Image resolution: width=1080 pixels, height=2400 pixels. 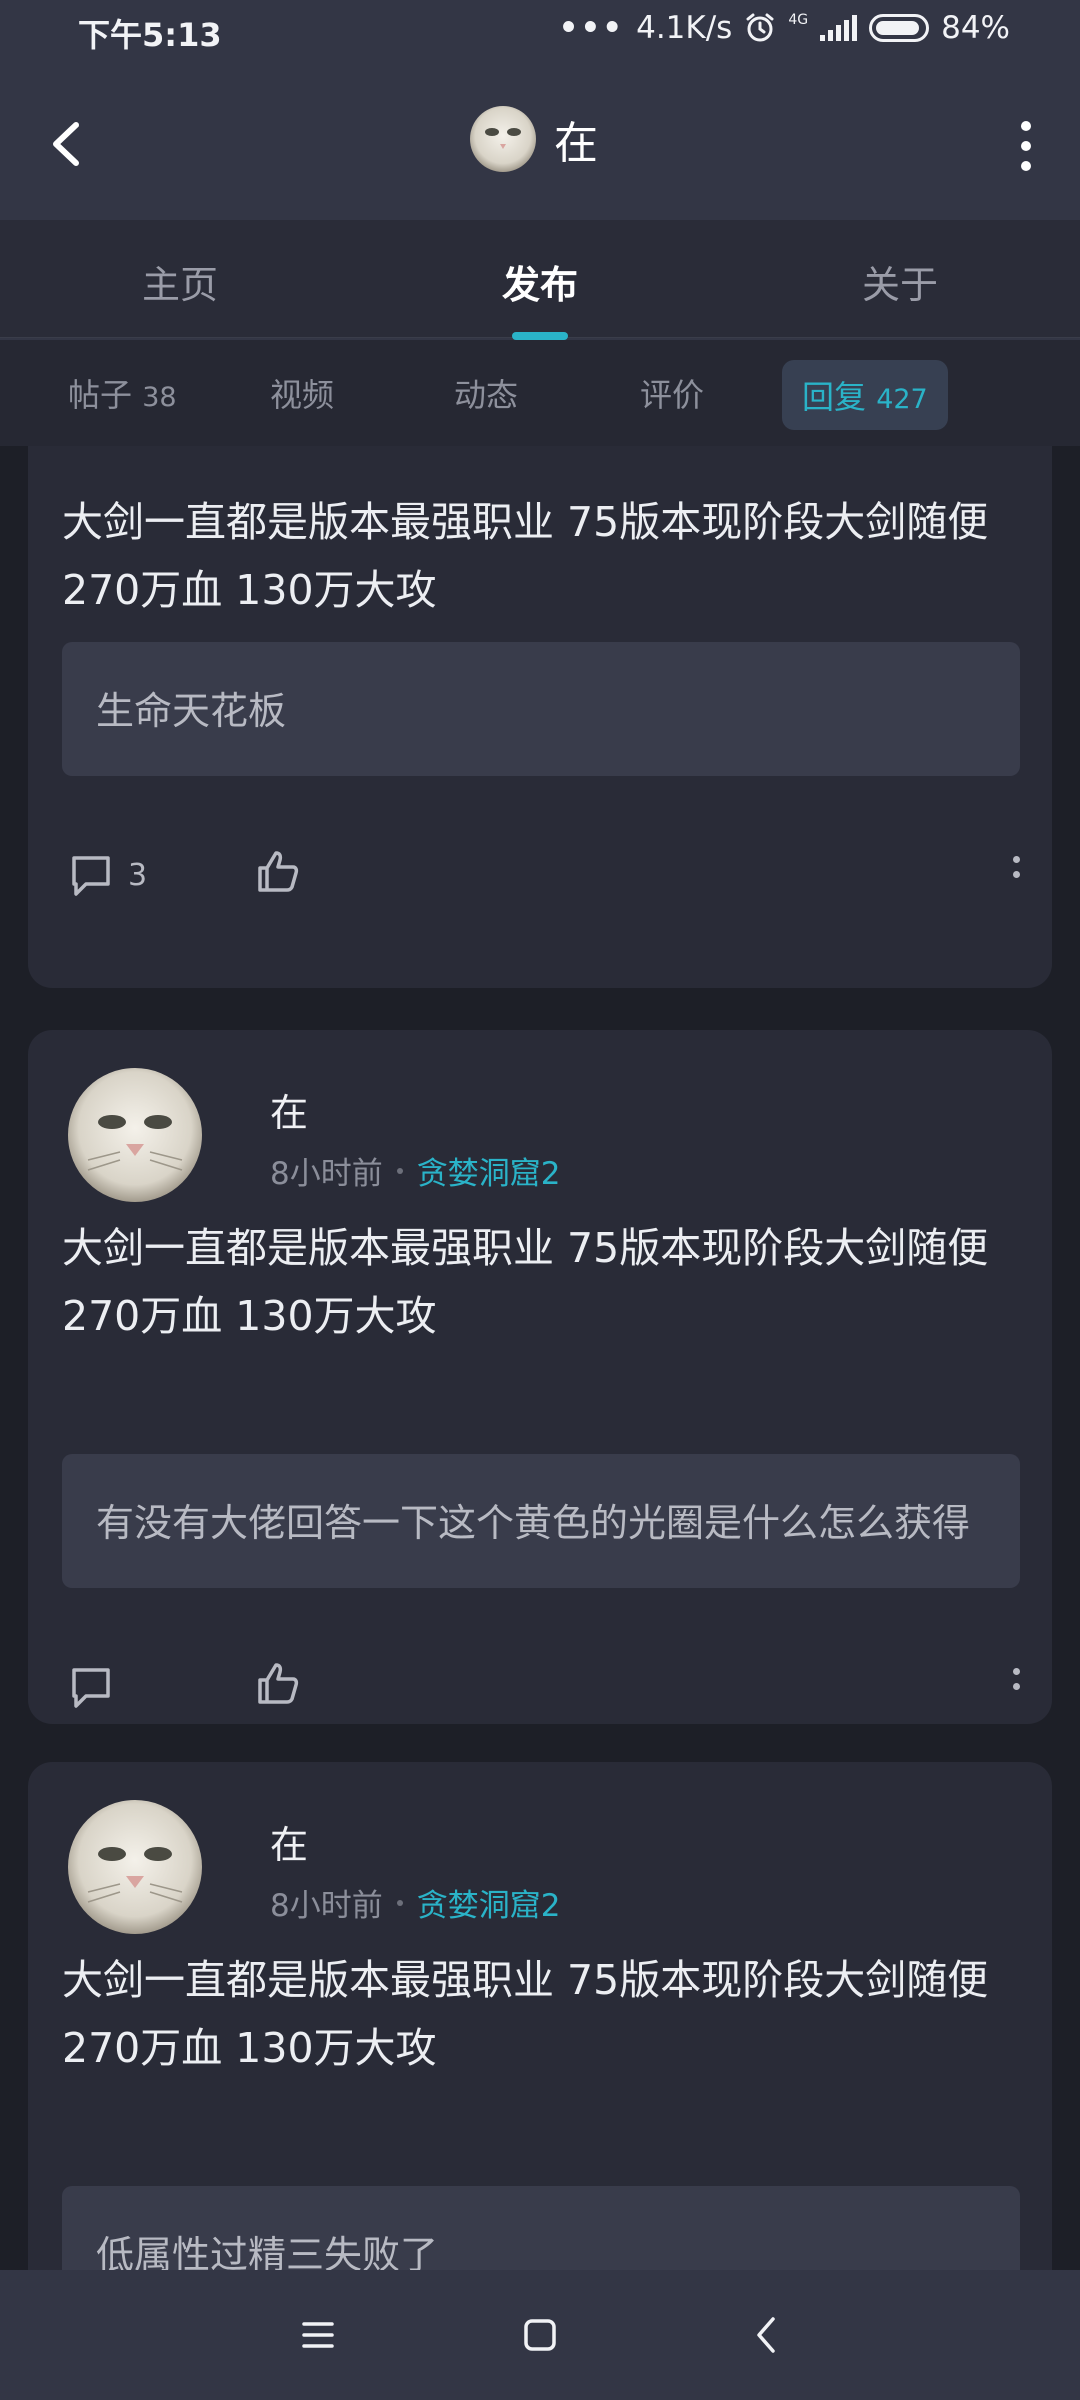 What do you see at coordinates (159, 397) in the screenshot?
I see `subtab-count: 38` at bounding box center [159, 397].